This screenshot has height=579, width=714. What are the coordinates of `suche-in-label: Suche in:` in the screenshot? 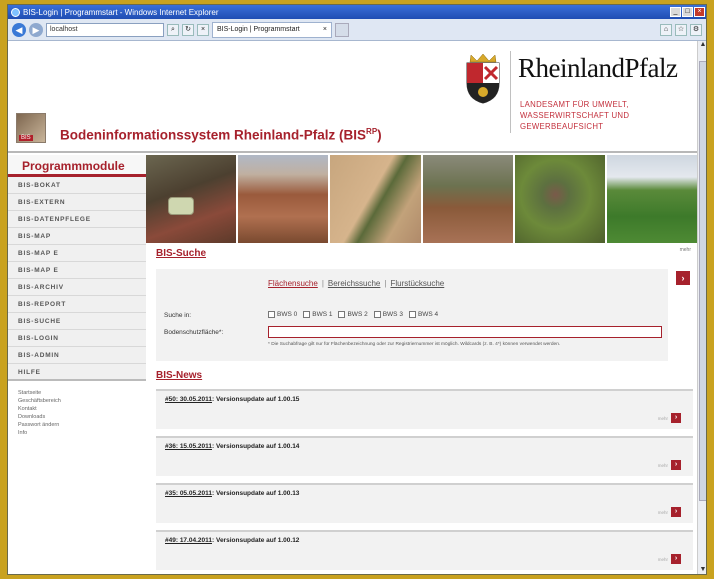 It's located at (178, 315).